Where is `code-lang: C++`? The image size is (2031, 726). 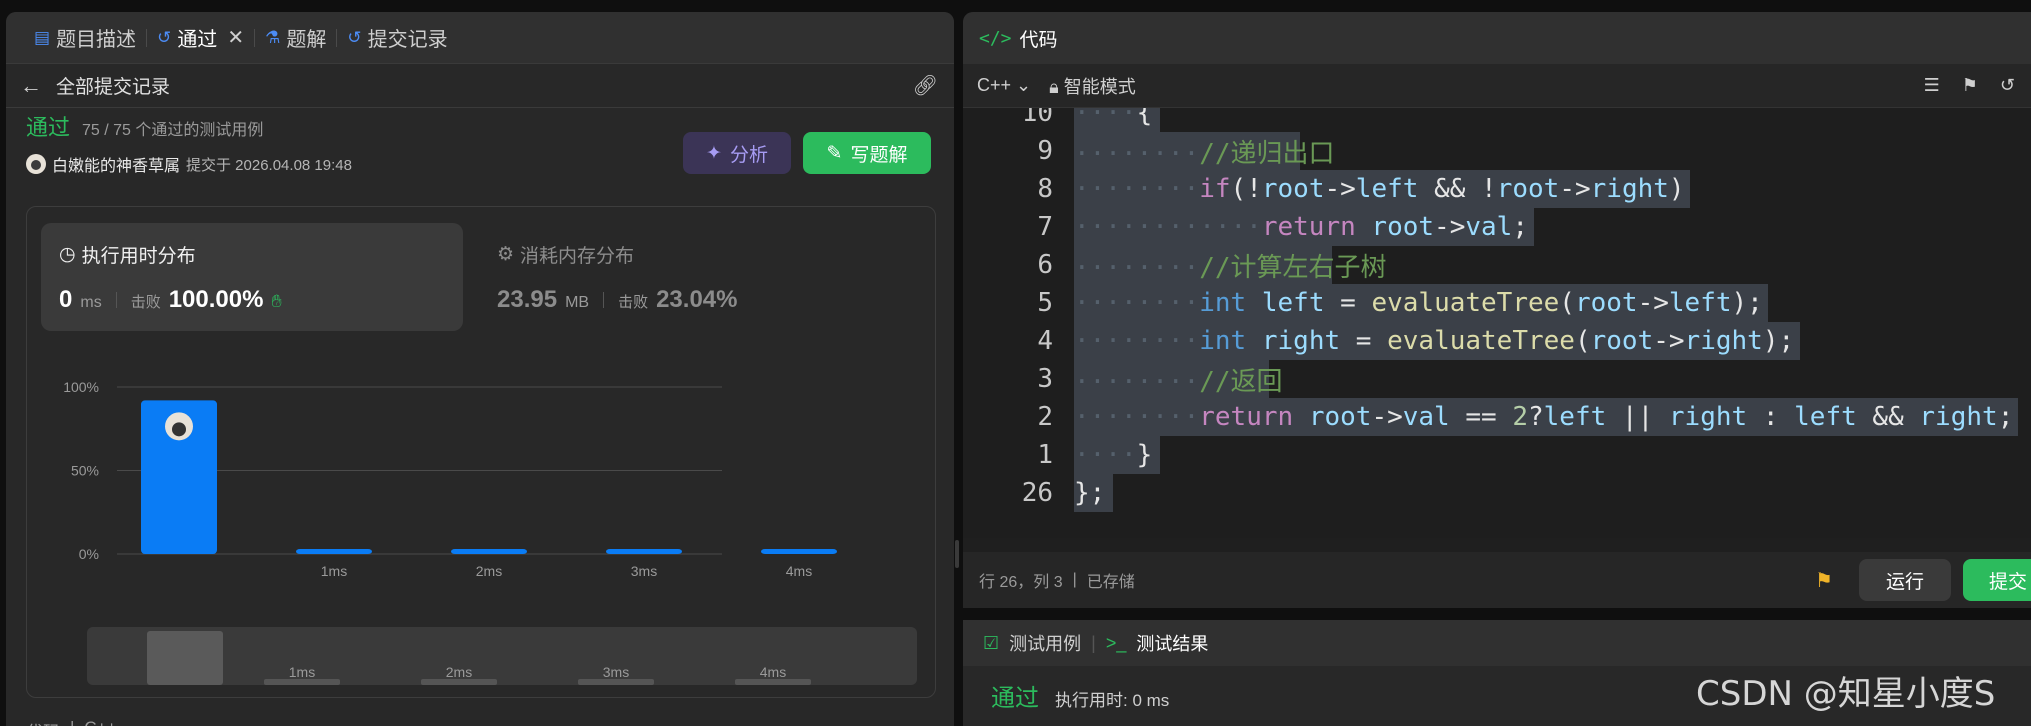
code-lang: C++ is located at coordinates (100, 722).